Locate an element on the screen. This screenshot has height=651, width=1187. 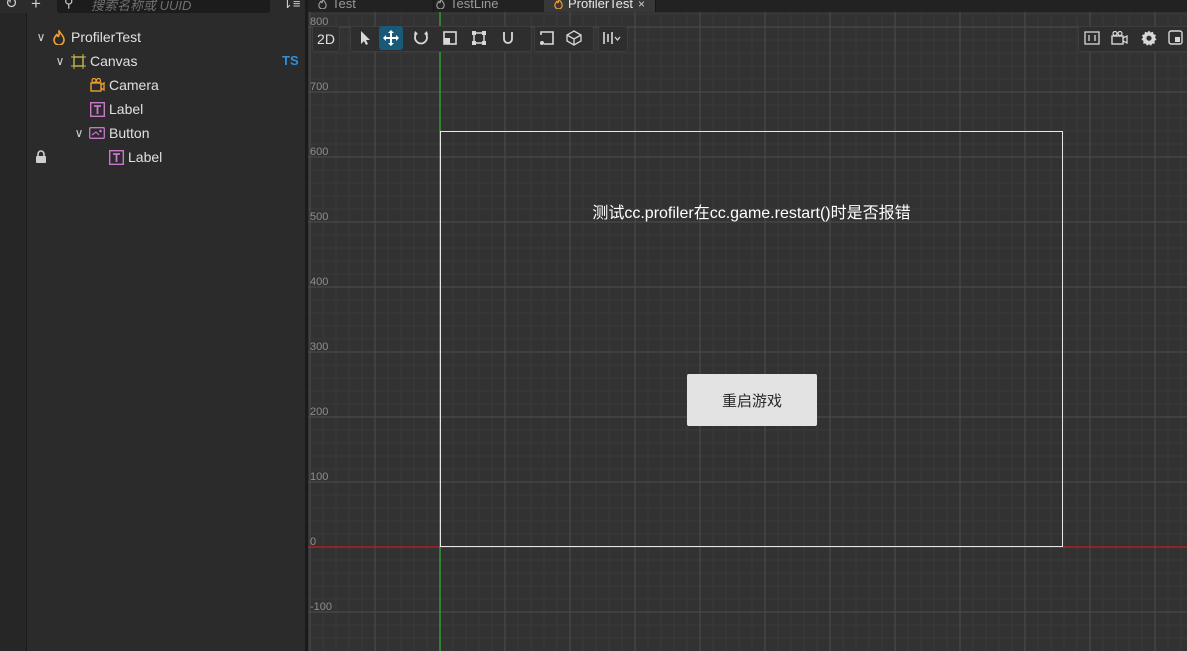
tree-node-button: ∨ Button is located at coordinates (111, 133).